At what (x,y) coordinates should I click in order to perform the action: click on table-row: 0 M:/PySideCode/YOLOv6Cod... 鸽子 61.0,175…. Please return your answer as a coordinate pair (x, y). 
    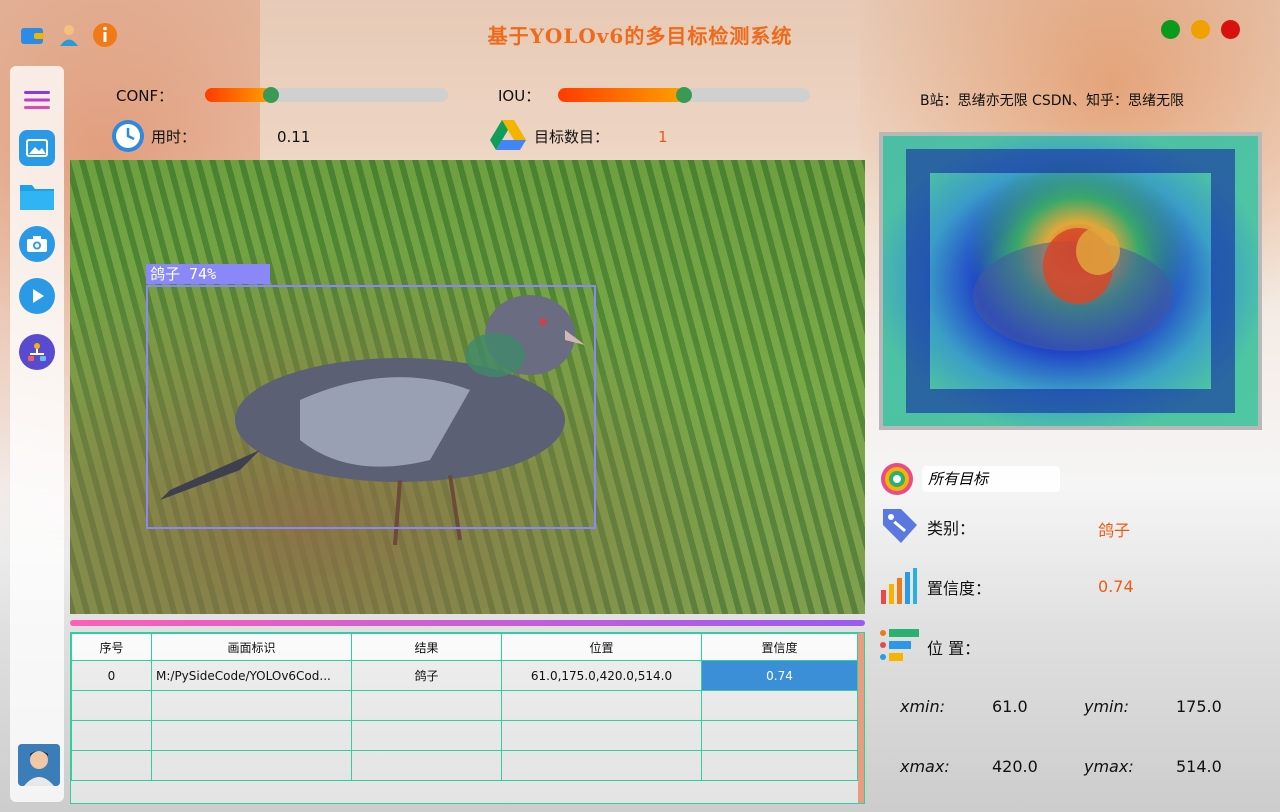
    Looking at the image, I should click on (464, 675).